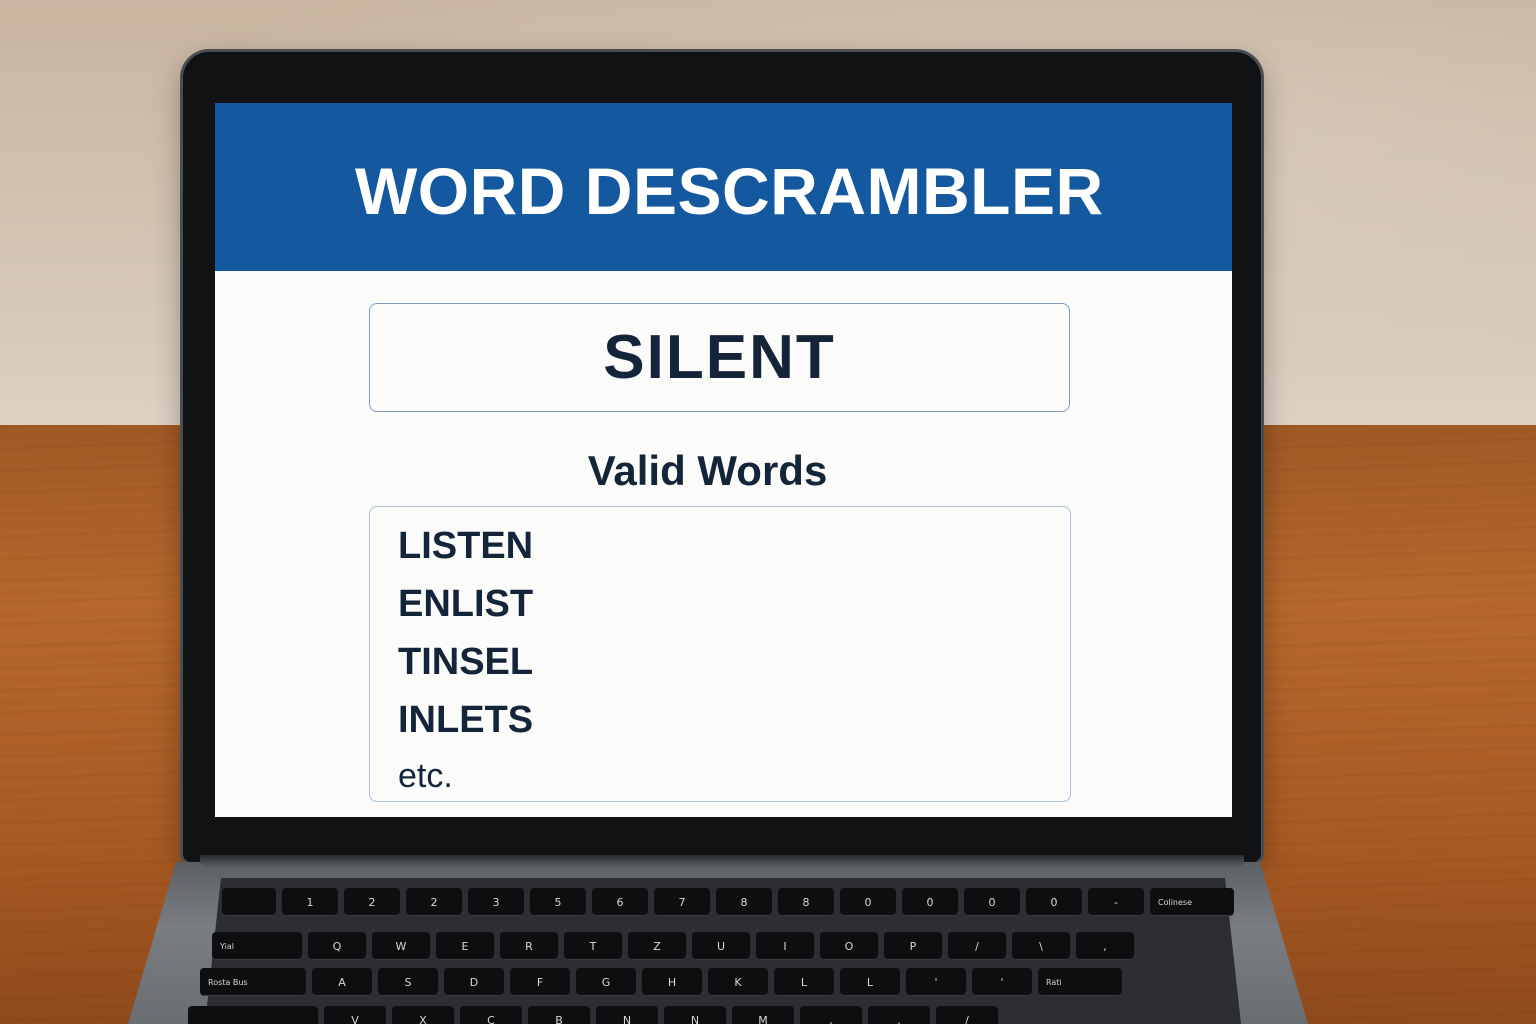  I want to click on keyboard-key: Q, so click(337, 946).